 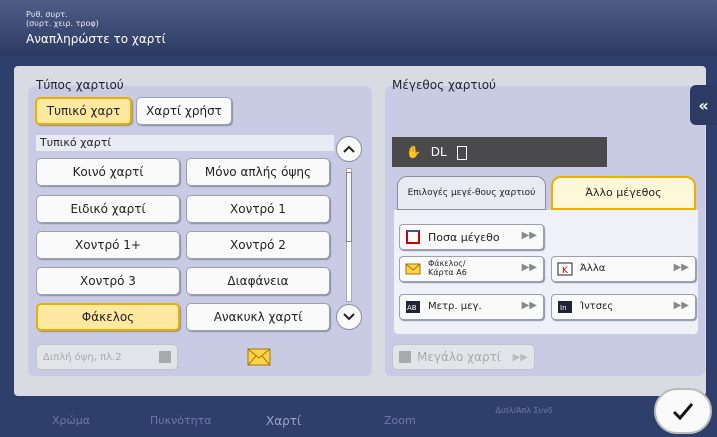 I want to click on duplex-second-side-button: Διπλή όψη, πλ.2, so click(x=107, y=357).